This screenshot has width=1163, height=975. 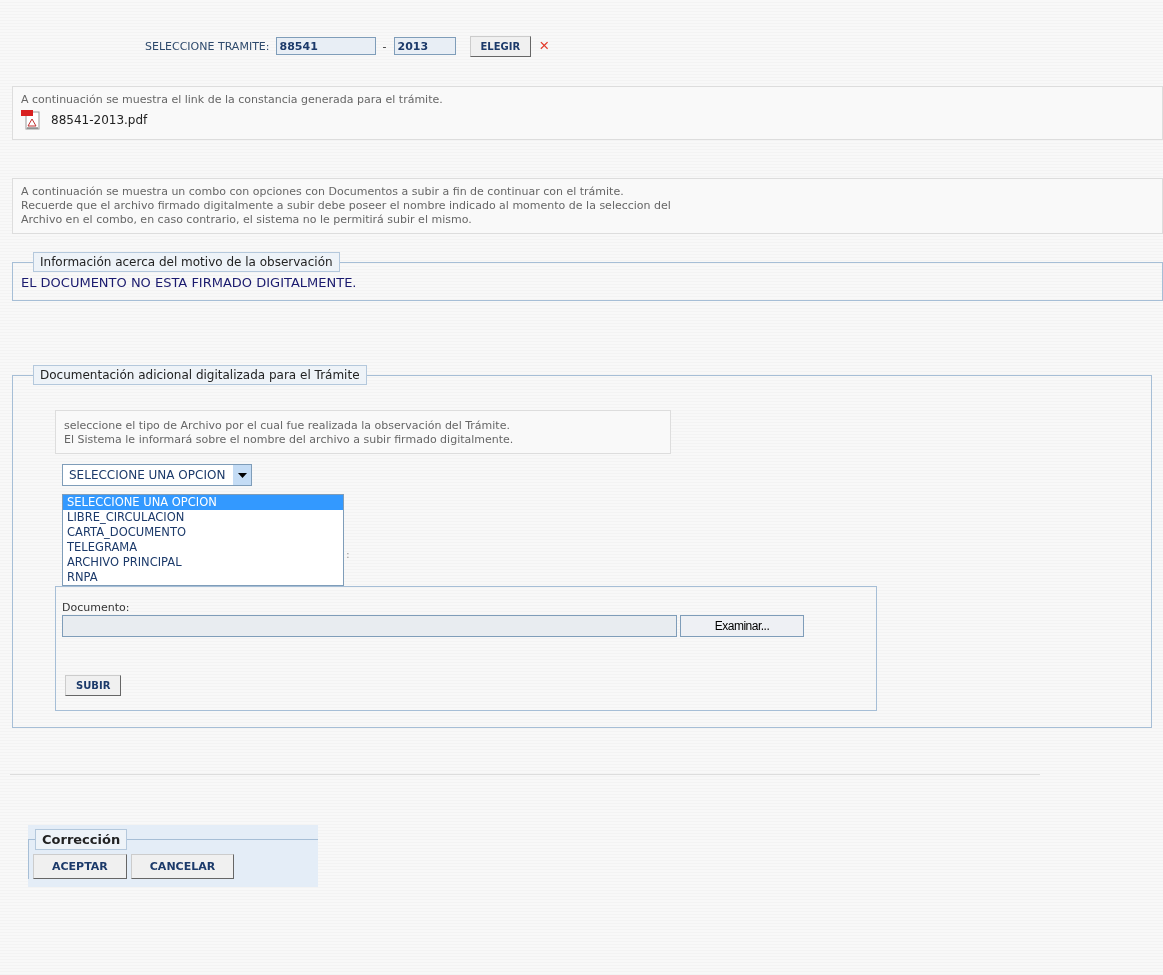 I want to click on observation-legend: Información acerca del motivo de la observación, so click(x=186, y=262).